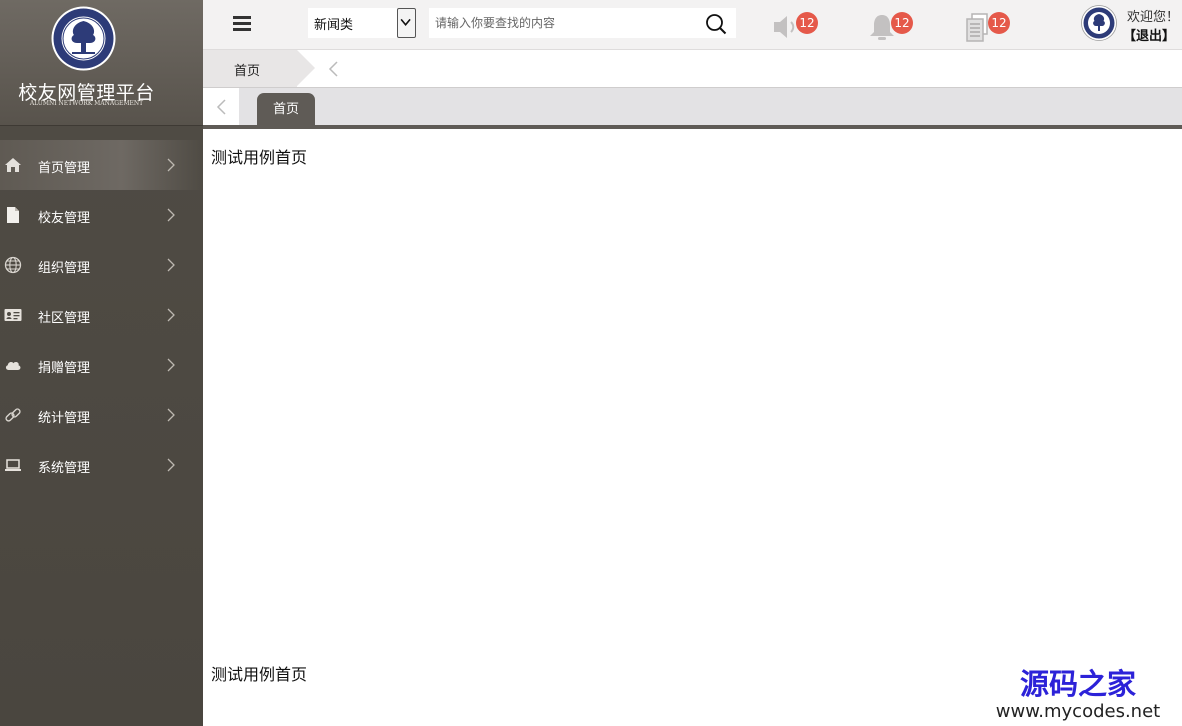 This screenshot has height=726, width=1182. Describe the element at coordinates (306, 68) in the screenshot. I see `breadcrumb-arrow` at that location.